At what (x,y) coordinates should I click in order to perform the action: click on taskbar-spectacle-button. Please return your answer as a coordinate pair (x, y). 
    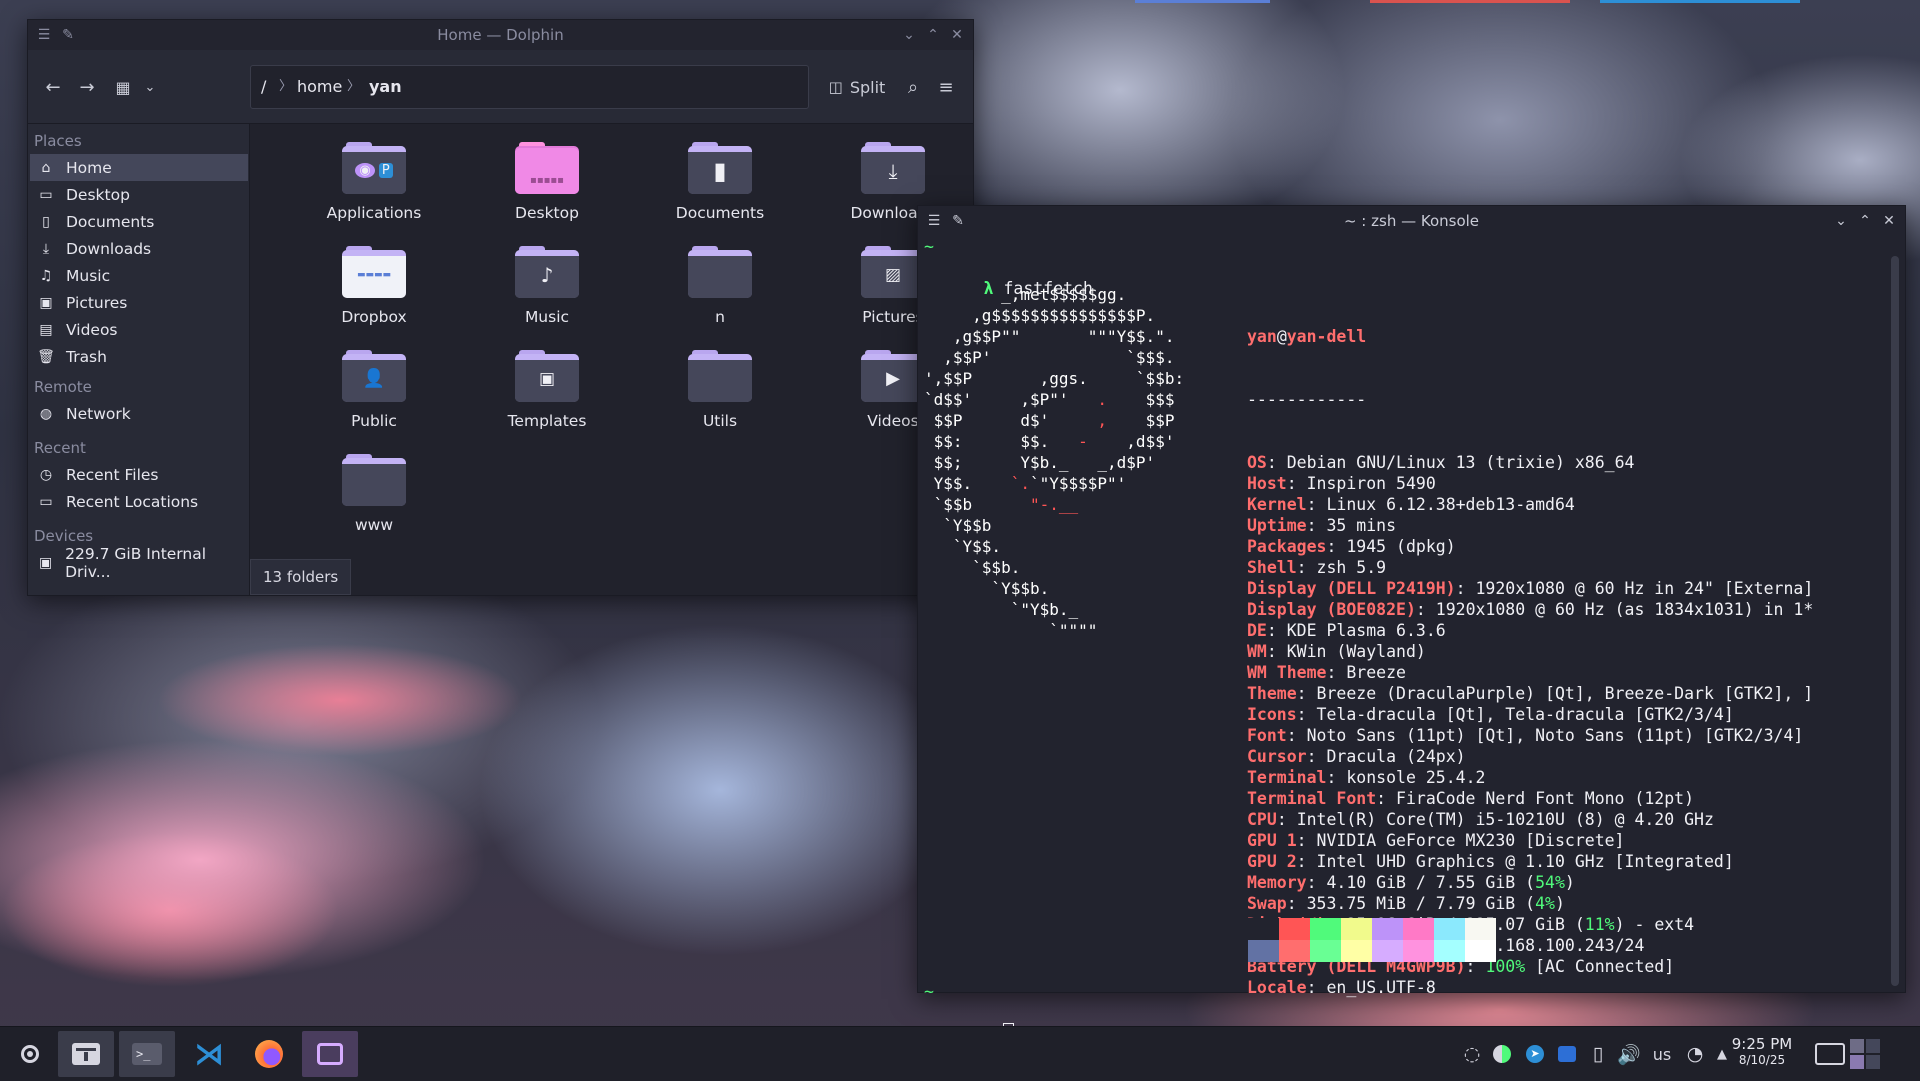
    Looking at the image, I should click on (330, 1054).